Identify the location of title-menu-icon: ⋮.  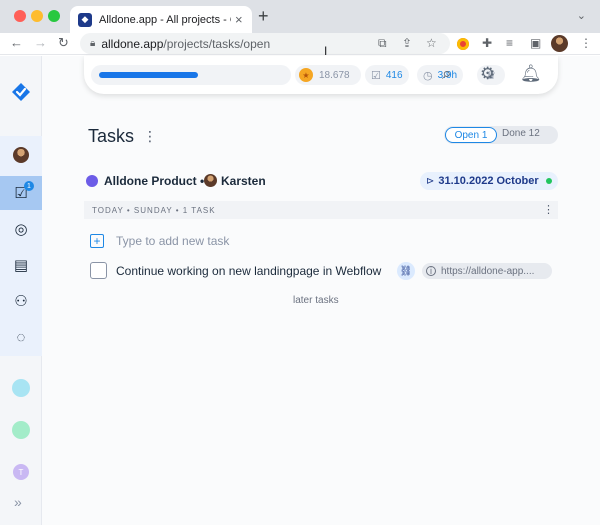
(150, 136).